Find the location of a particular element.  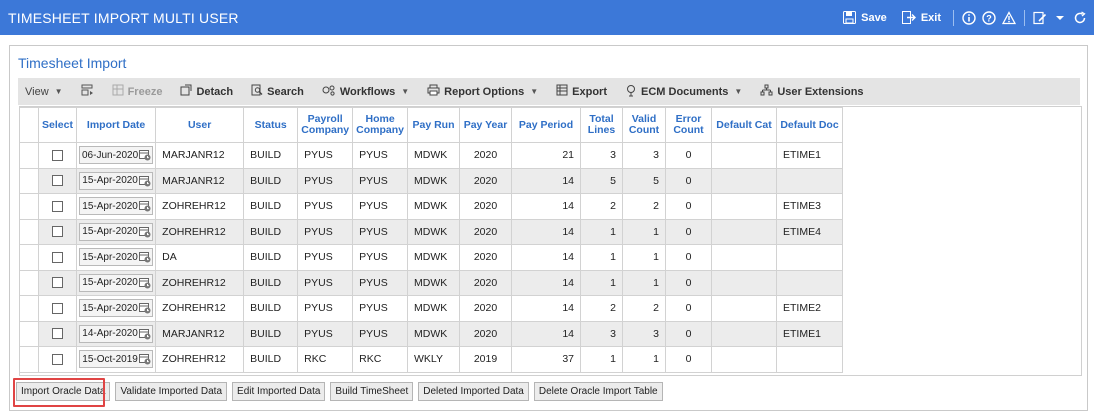

column-header: Pay Period is located at coordinates (546, 125).